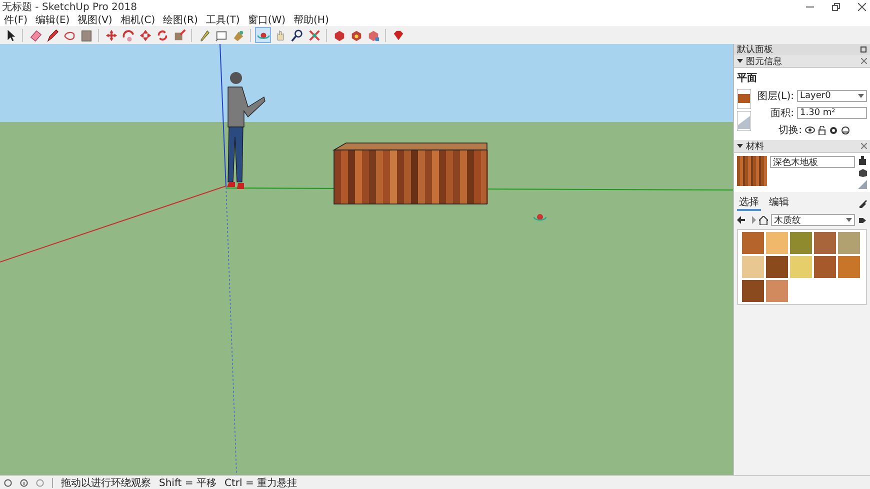 The image size is (870, 489). I want to click on menu-item: 工具(T), so click(223, 19).